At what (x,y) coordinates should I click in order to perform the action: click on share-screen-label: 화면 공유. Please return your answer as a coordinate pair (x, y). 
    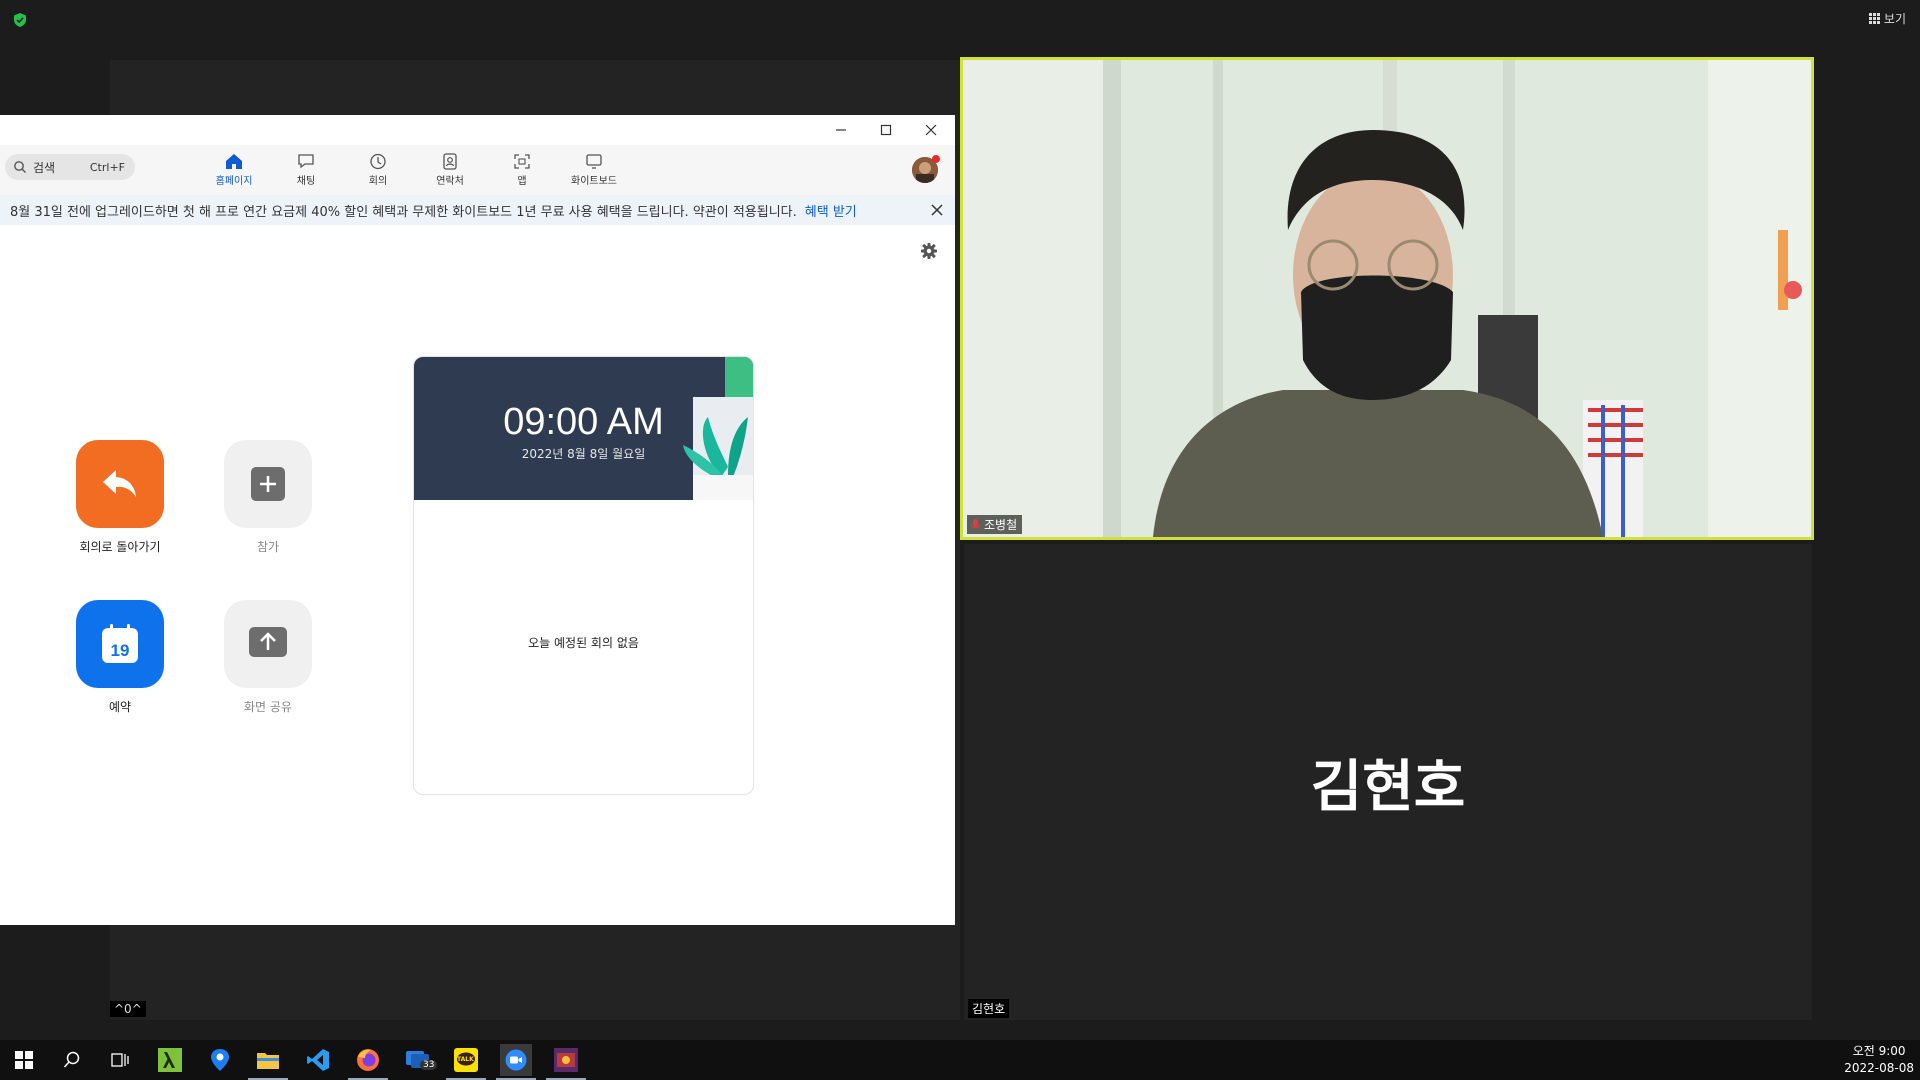
    Looking at the image, I should click on (268, 707).